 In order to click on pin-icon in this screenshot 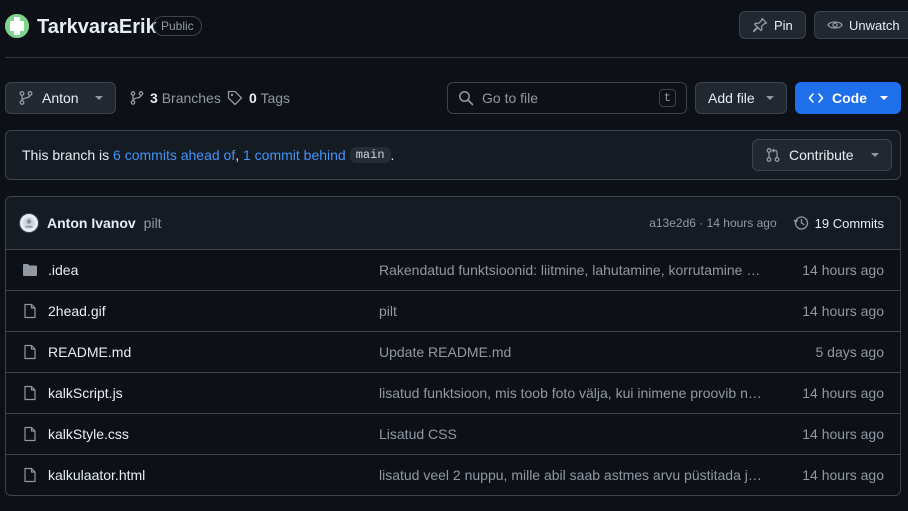, I will do `click(760, 25)`.